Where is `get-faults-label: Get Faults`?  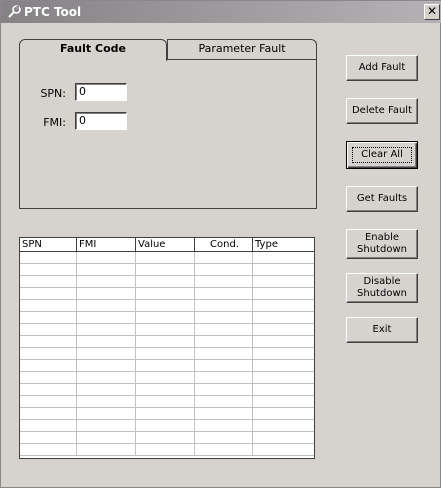 get-faults-label: Get Faults is located at coordinates (382, 198).